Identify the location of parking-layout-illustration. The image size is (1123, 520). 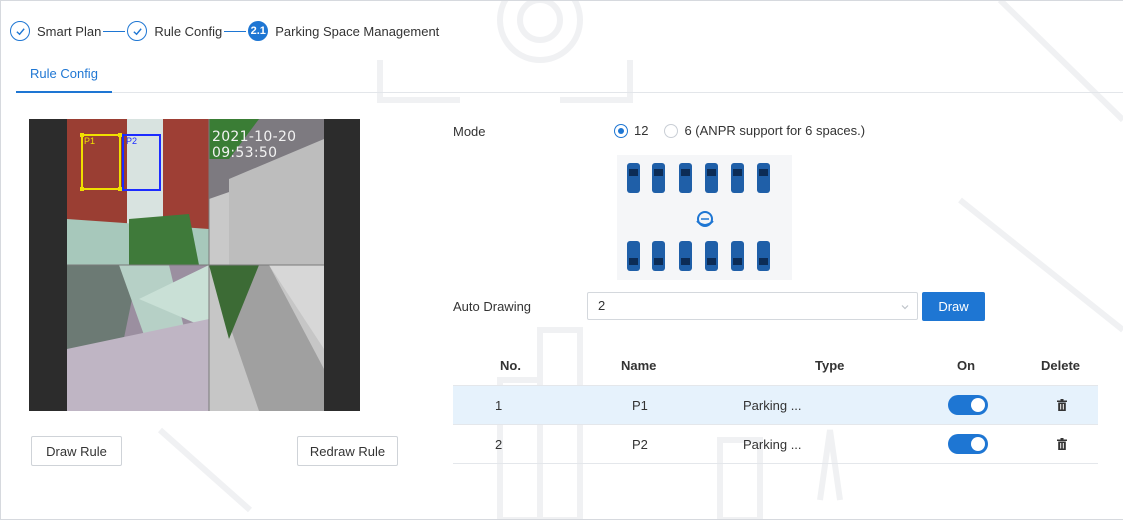
(704, 217).